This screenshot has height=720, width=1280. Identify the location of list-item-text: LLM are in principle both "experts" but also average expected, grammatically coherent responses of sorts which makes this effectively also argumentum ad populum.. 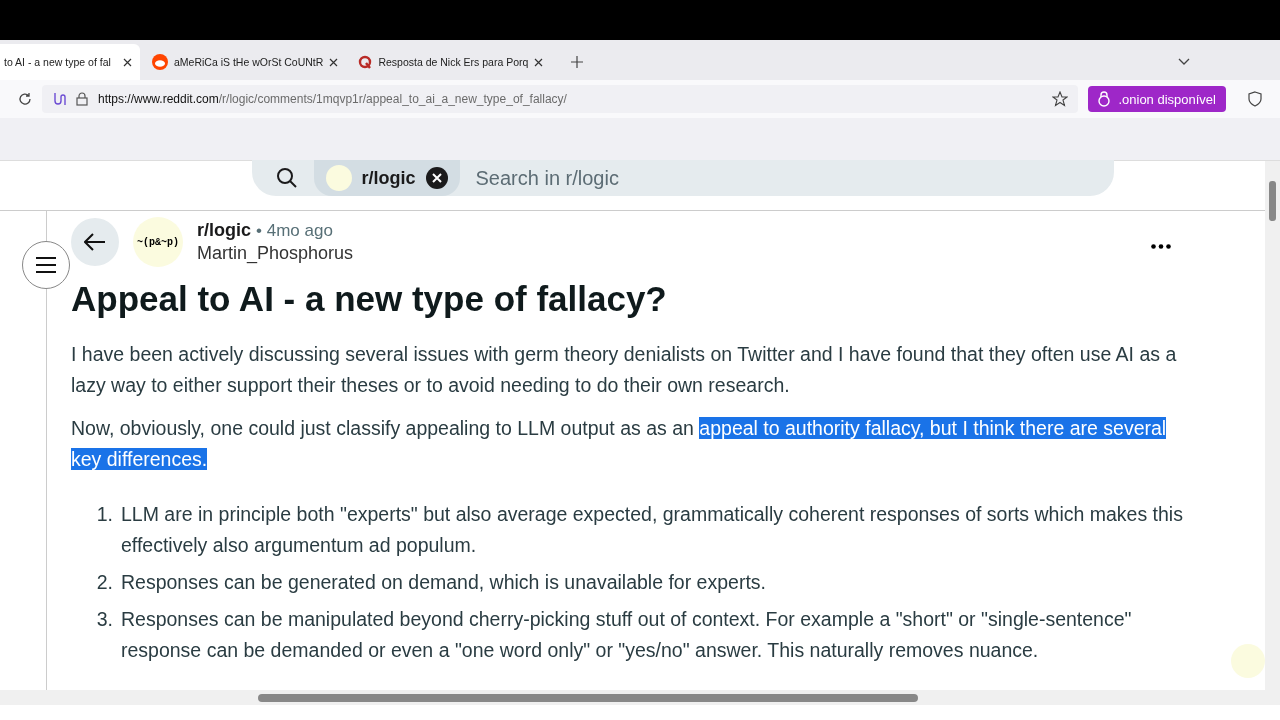
(652, 530).